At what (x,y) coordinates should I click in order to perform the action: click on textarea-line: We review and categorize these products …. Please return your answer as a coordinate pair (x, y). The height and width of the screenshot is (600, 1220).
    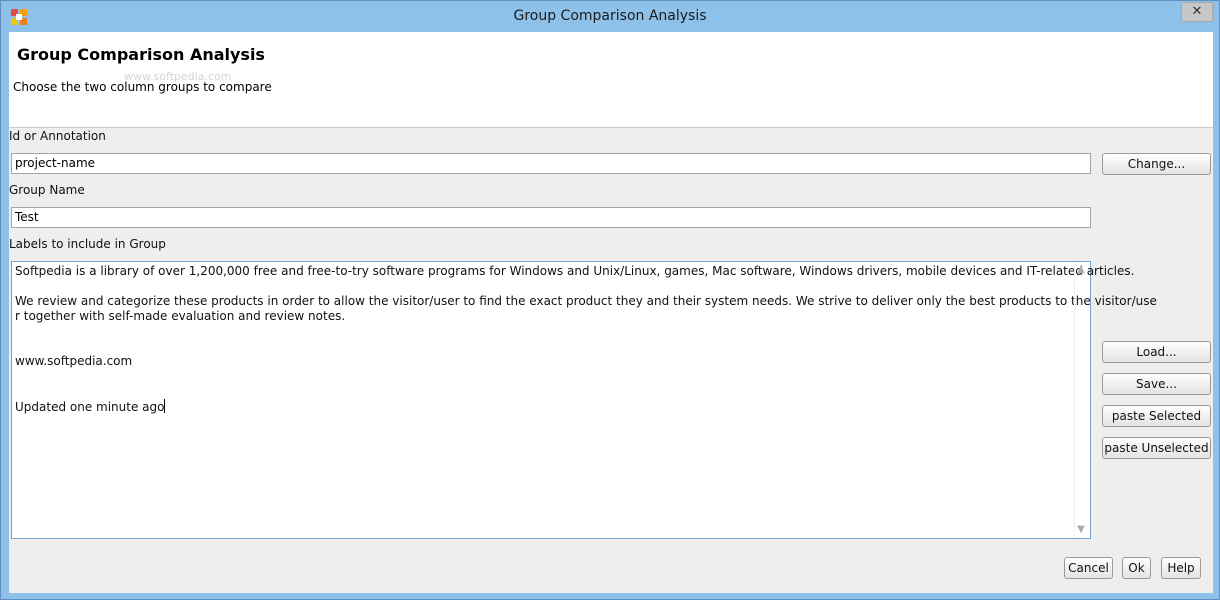
    Looking at the image, I should click on (586, 301).